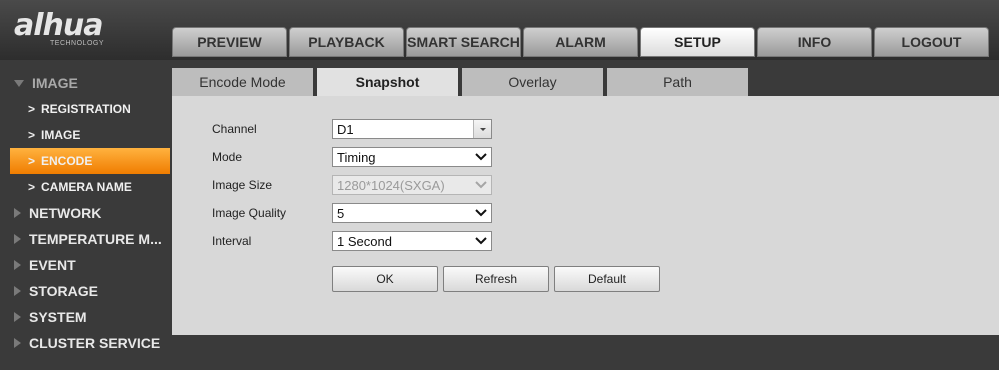 The width and height of the screenshot is (999, 370). I want to click on brand-logo: alhua TECHNOLOGY, so click(80, 29).